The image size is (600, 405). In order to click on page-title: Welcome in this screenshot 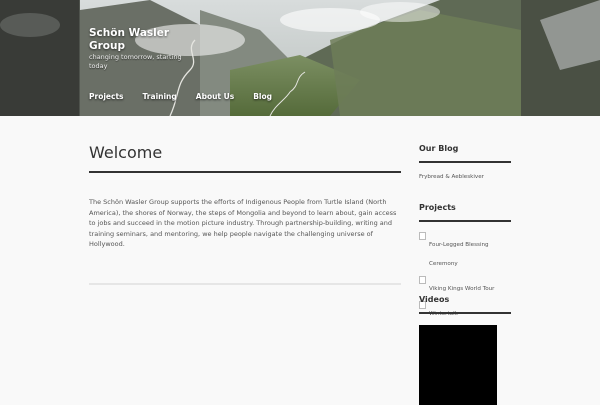, I will do `click(245, 158)`.